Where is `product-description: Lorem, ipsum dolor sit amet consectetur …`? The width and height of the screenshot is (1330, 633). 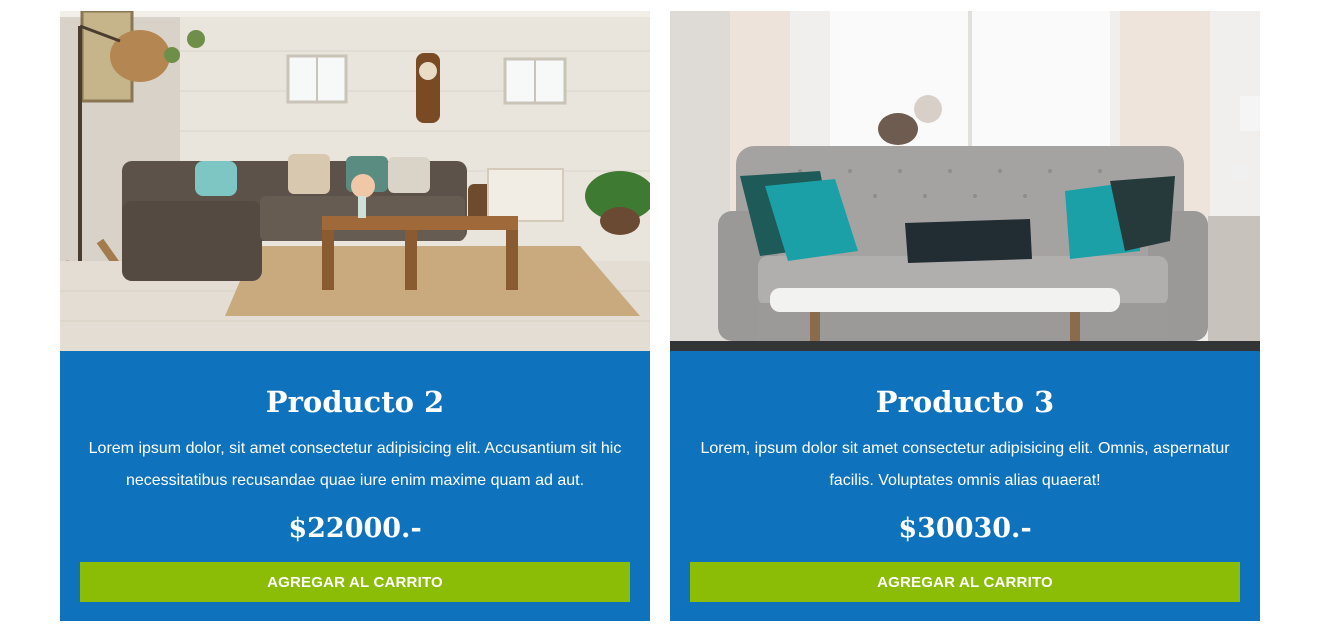 product-description: Lorem, ipsum dolor sit amet consectetur … is located at coordinates (965, 464).